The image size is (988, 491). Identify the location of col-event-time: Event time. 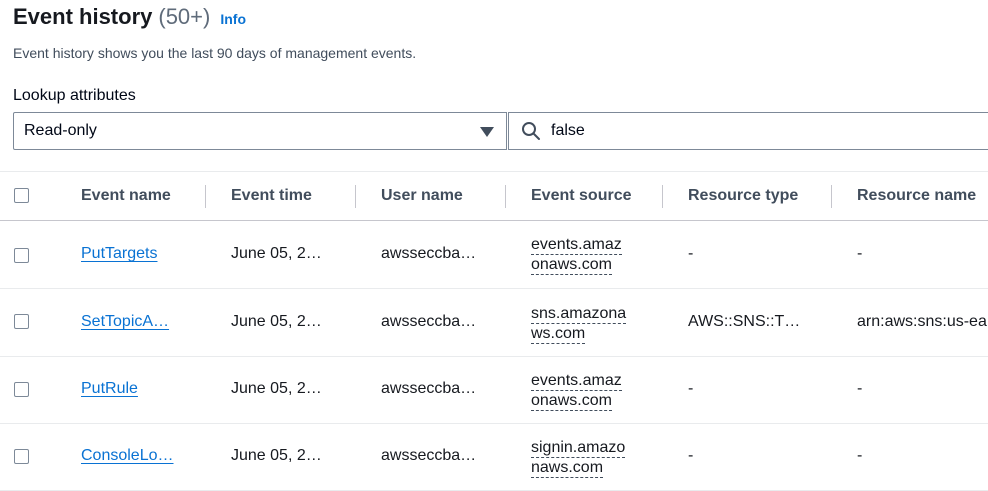
(271, 196).